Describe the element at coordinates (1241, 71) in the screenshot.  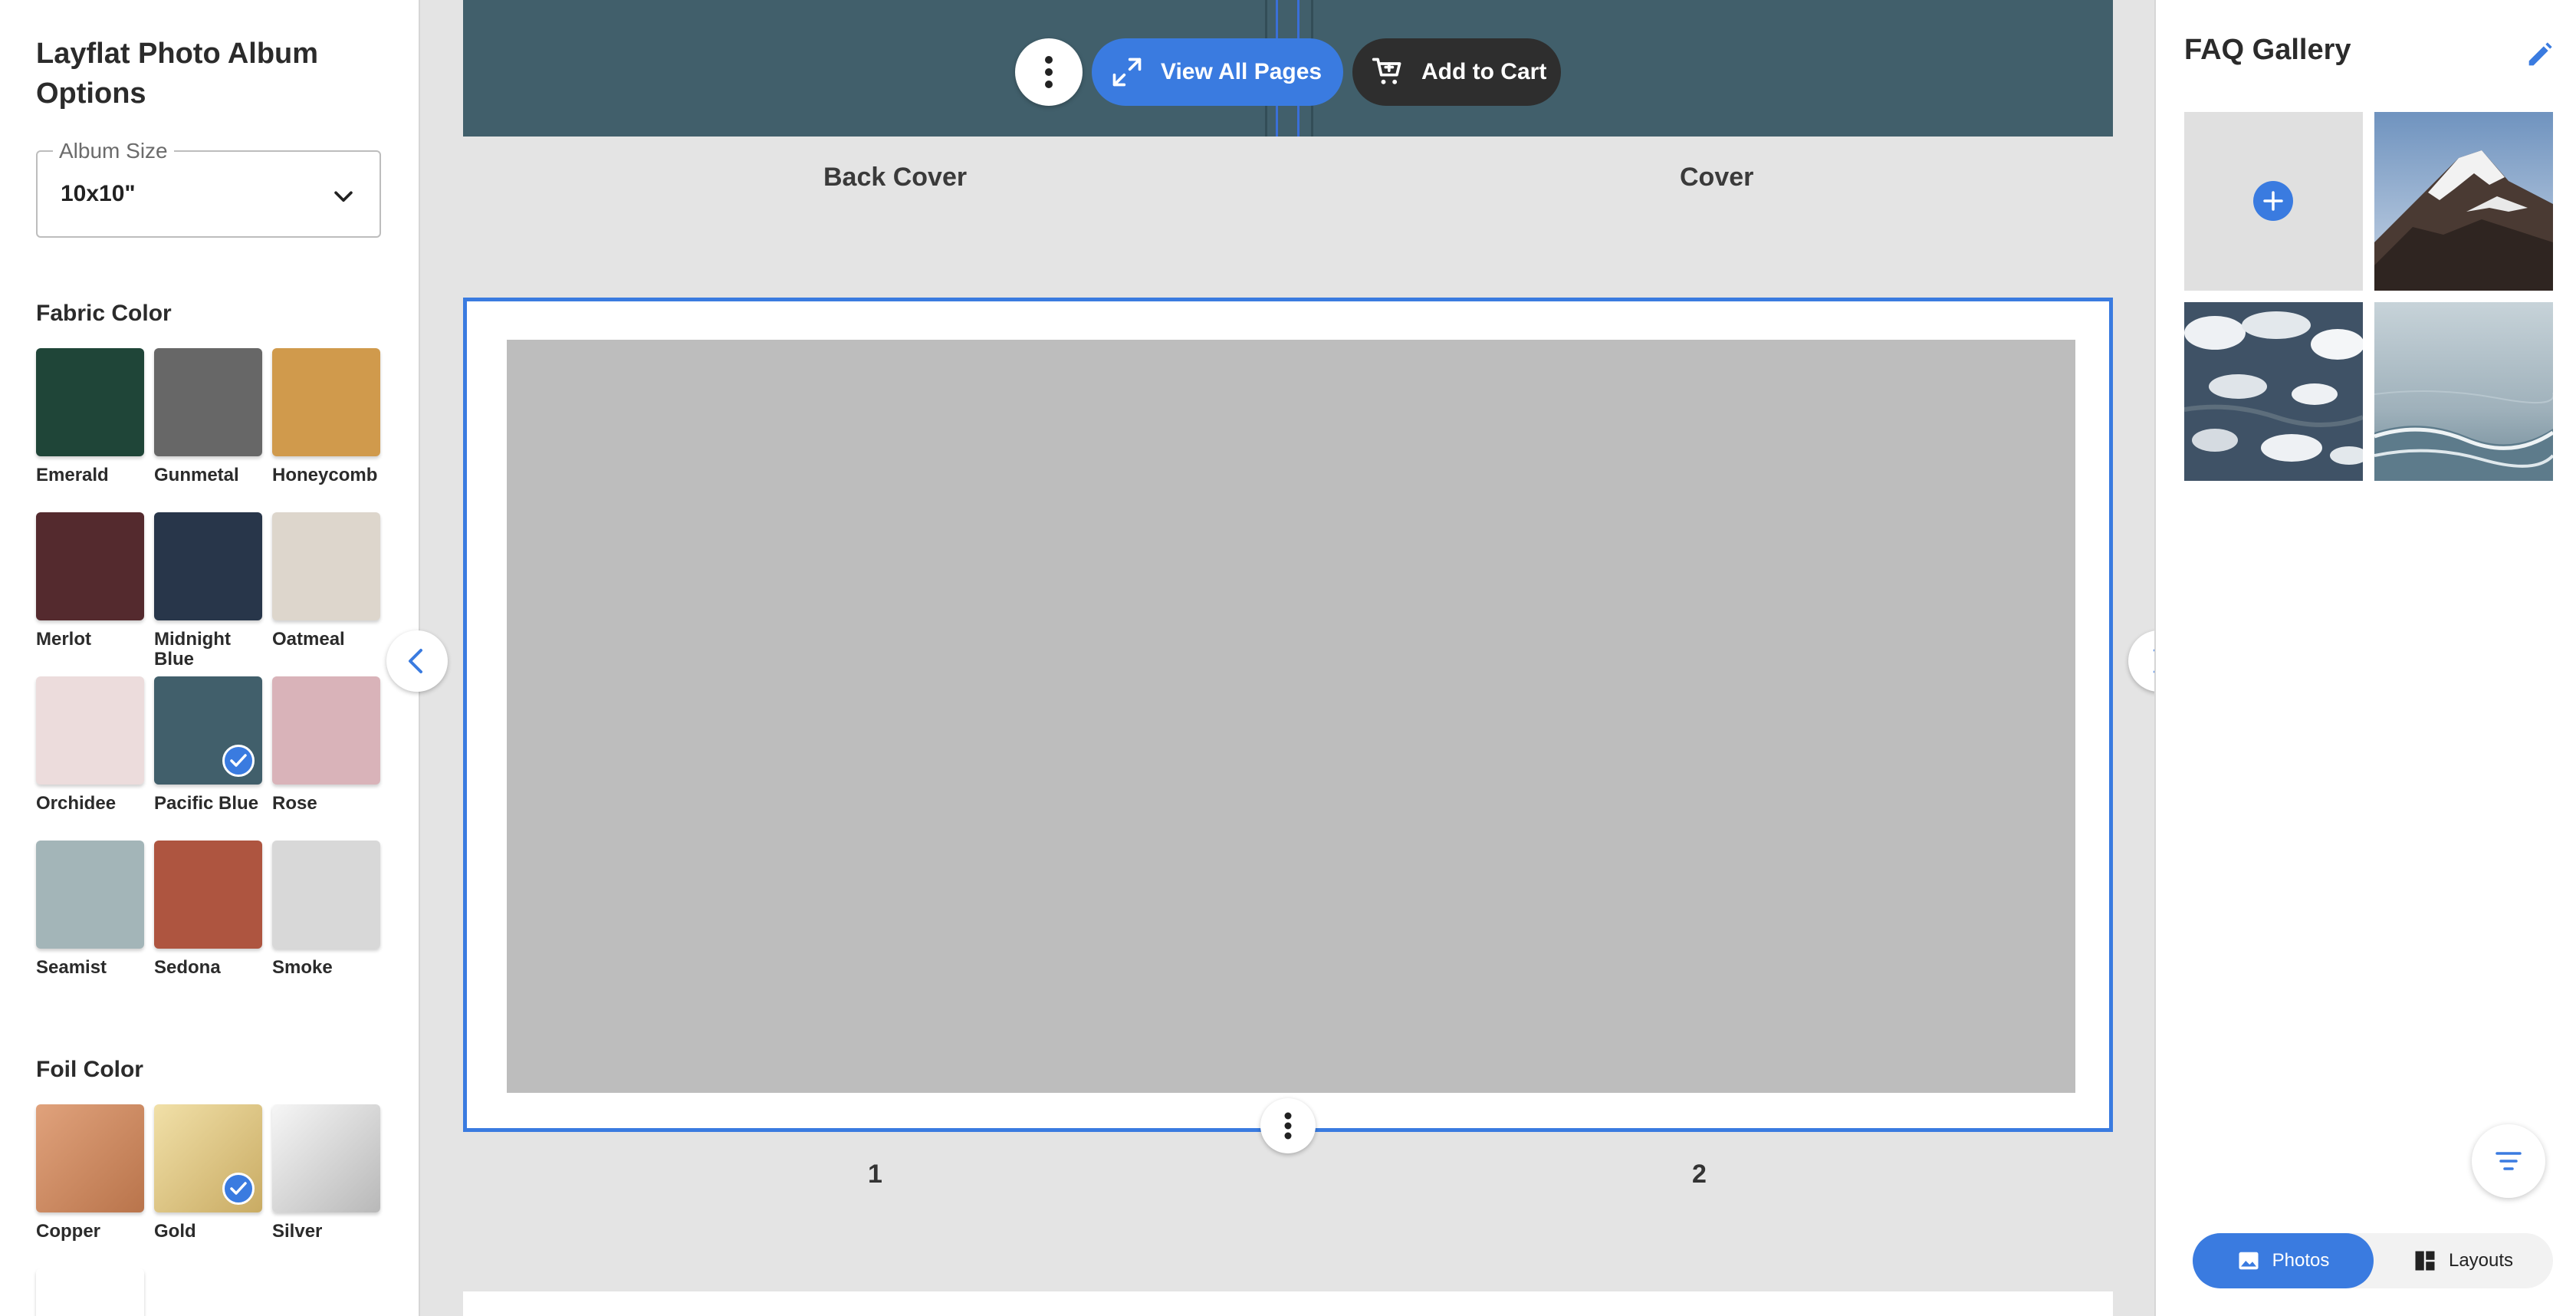
I see `view-all-pages-label: View All Pages` at that location.